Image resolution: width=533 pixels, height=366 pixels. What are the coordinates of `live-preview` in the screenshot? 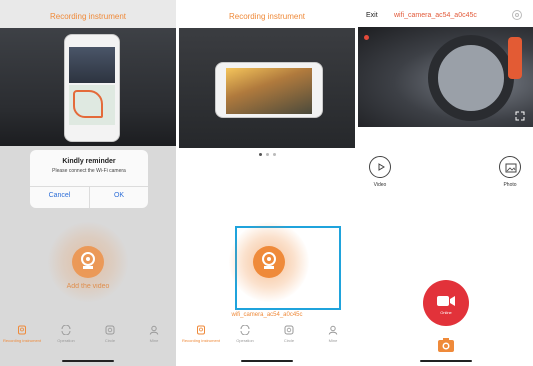 It's located at (445, 77).